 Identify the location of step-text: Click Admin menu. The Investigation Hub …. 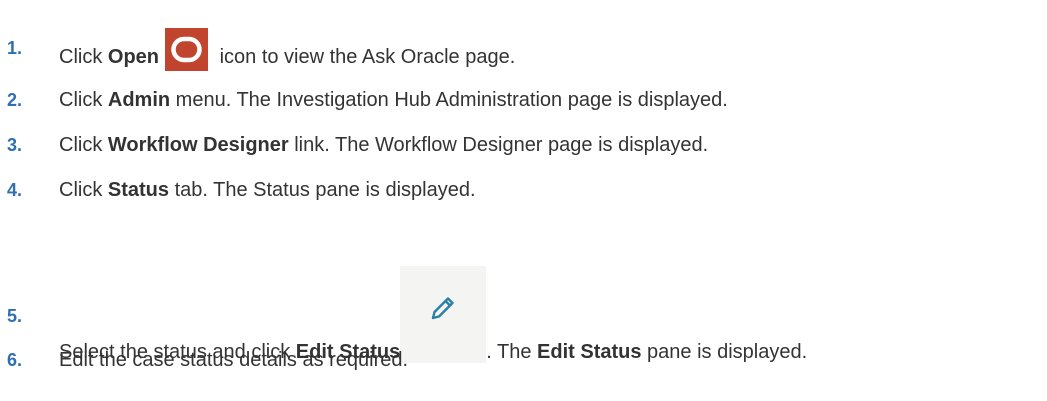
(393, 100).